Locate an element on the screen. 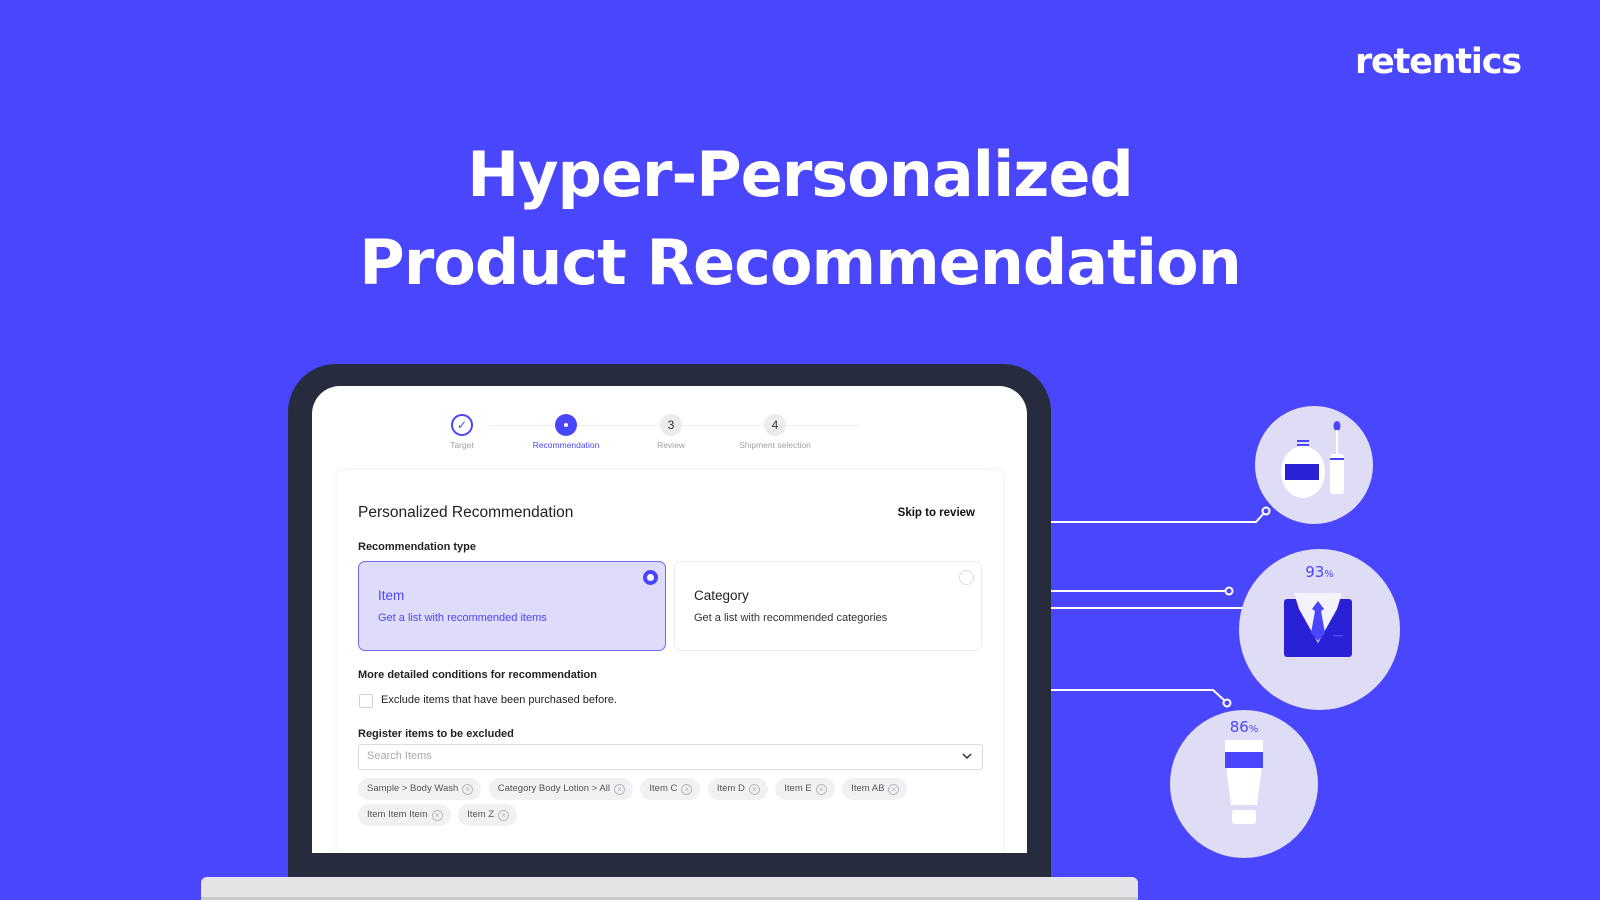 This screenshot has width=1600, height=900. exclude-purchased-checkbox is located at coordinates (366, 701).